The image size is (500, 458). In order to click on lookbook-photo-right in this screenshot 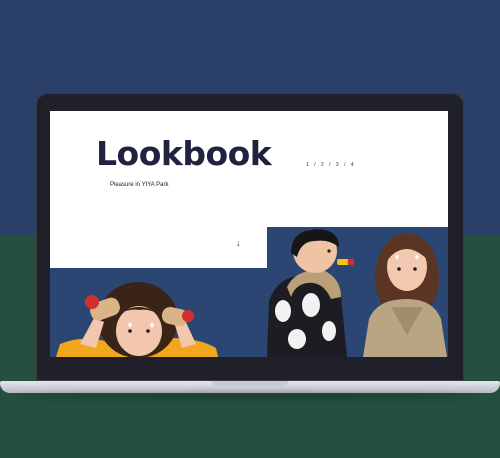, I will do `click(357, 292)`.